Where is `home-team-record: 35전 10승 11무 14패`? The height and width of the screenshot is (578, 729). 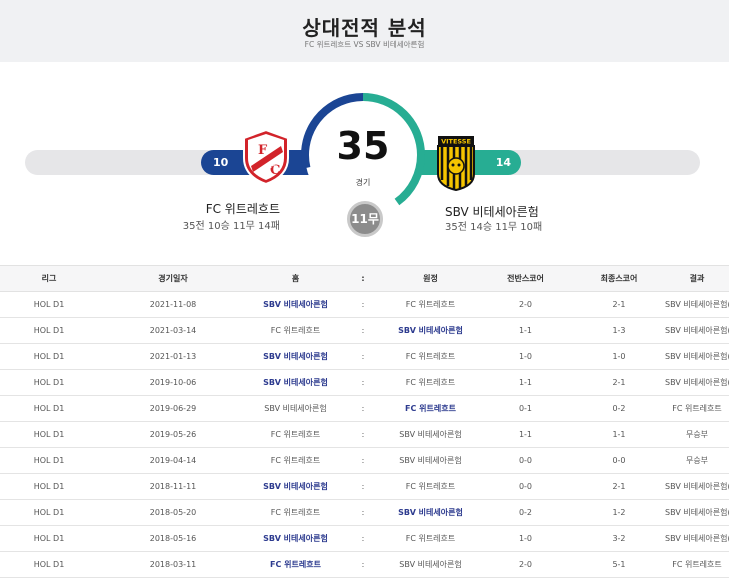 home-team-record: 35전 10승 11무 14패 is located at coordinates (231, 226).